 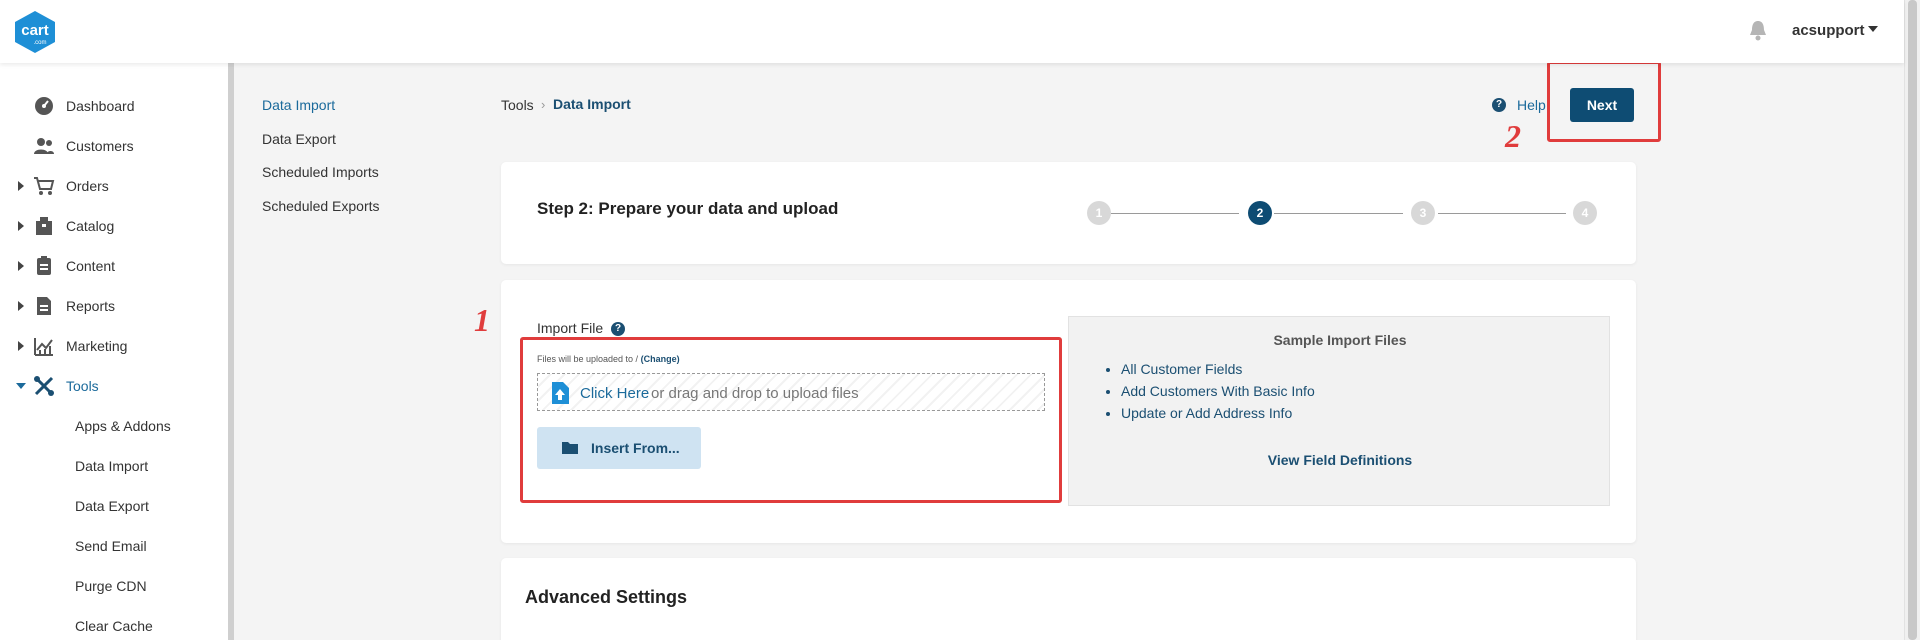 What do you see at coordinates (43, 347) in the screenshot?
I see `marketing-icon` at bounding box center [43, 347].